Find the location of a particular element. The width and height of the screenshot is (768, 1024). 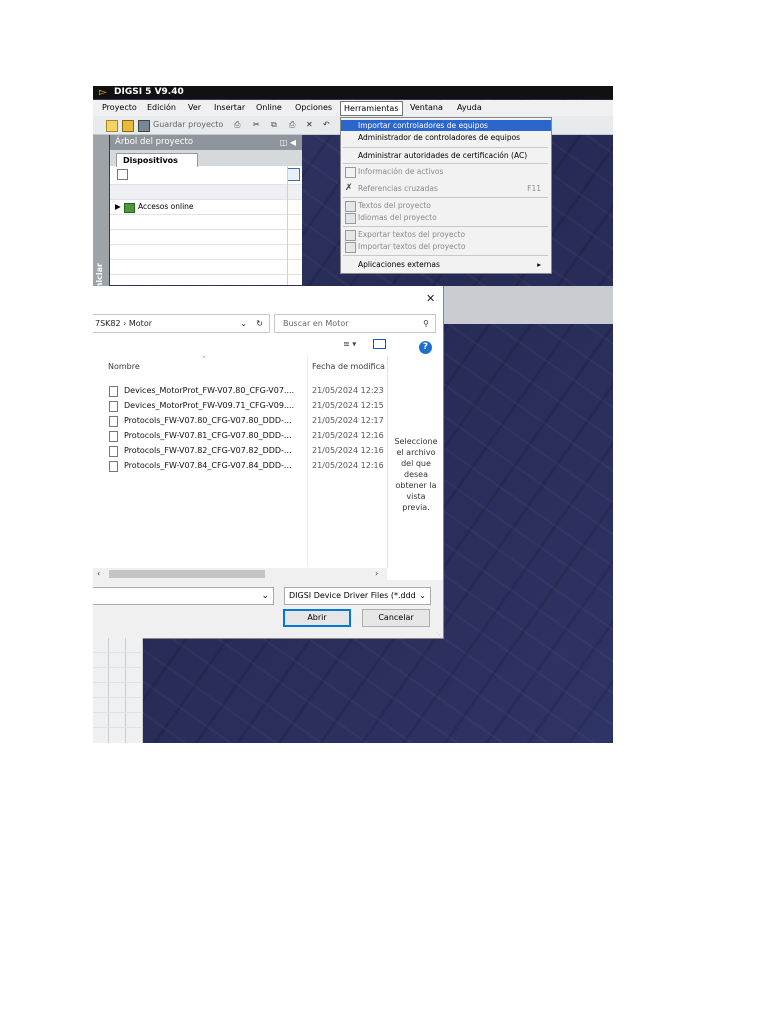

breadcrumb: 7SK82 › Motor is located at coordinates (123, 323).